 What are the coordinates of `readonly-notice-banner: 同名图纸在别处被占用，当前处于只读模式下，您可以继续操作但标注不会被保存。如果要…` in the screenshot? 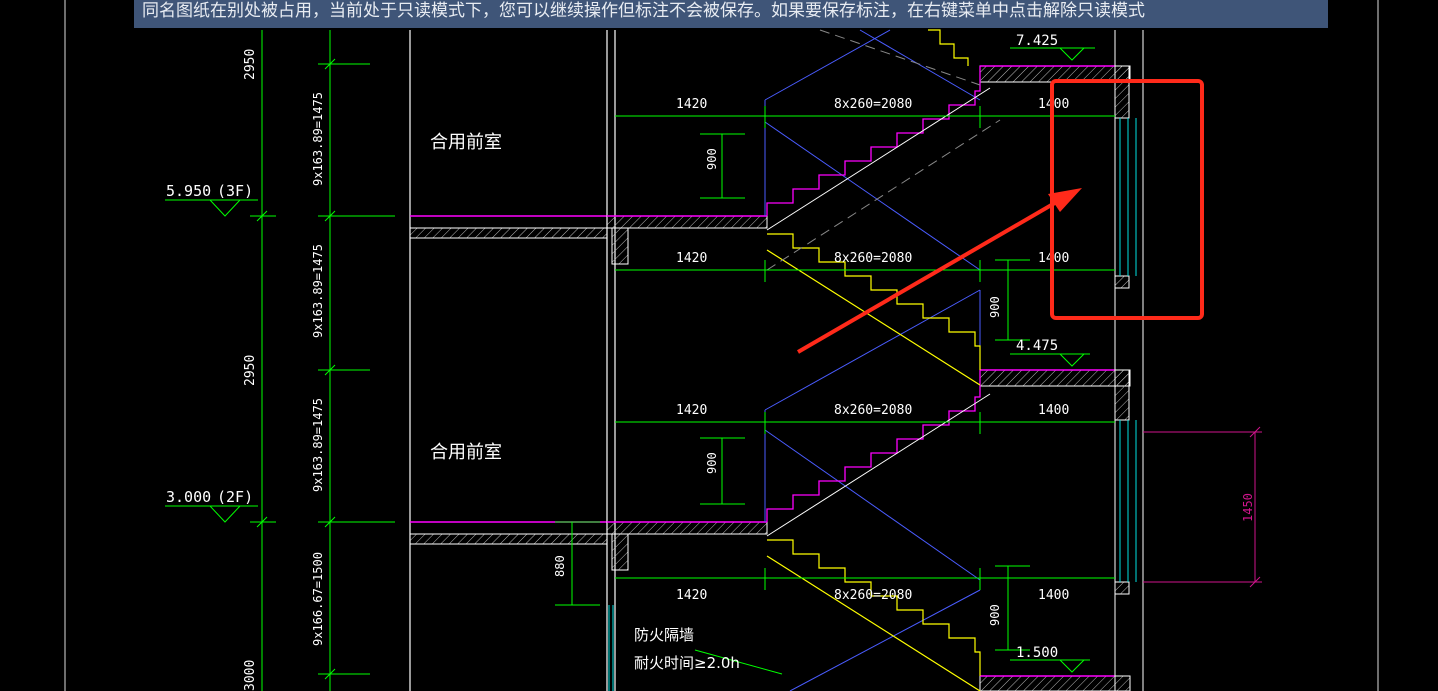 It's located at (731, 14).